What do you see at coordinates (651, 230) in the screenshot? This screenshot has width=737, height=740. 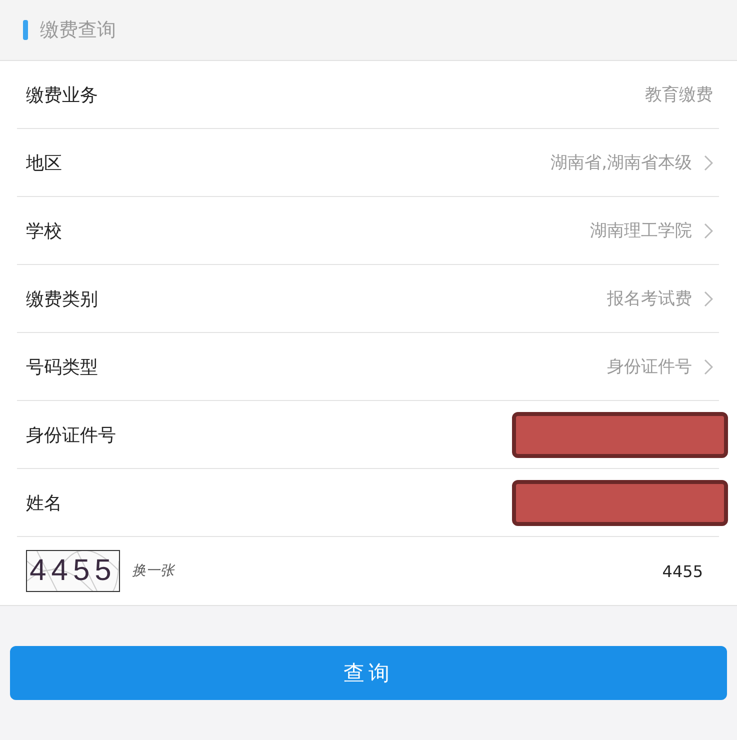 I see `select-field: 湖南理工学院` at bounding box center [651, 230].